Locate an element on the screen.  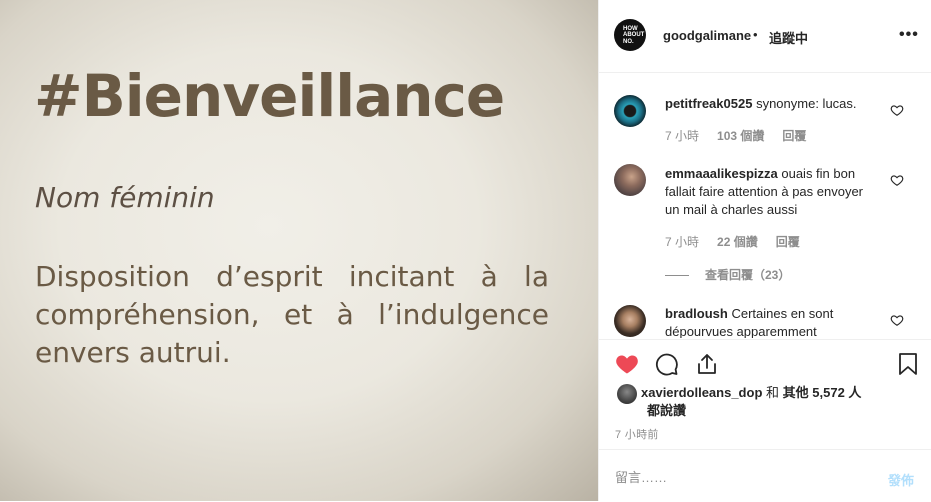
comment-meta: 7 小時 103 個讚 回覆 is located at coordinates (744, 135).